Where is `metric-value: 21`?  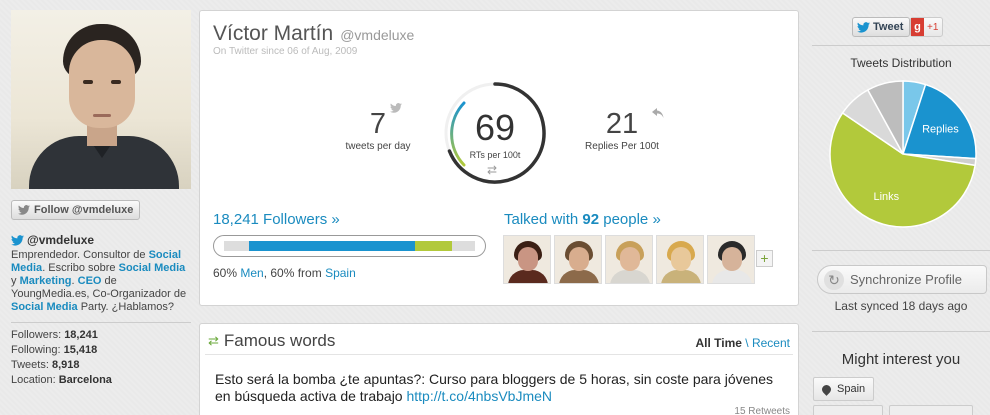
metric-value: 21 is located at coordinates (622, 124).